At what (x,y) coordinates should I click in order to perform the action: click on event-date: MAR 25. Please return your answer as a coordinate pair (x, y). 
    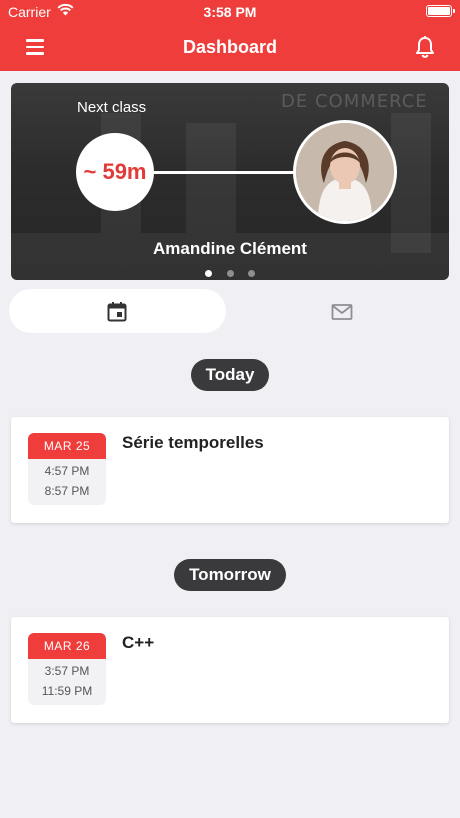
    Looking at the image, I should click on (67, 446).